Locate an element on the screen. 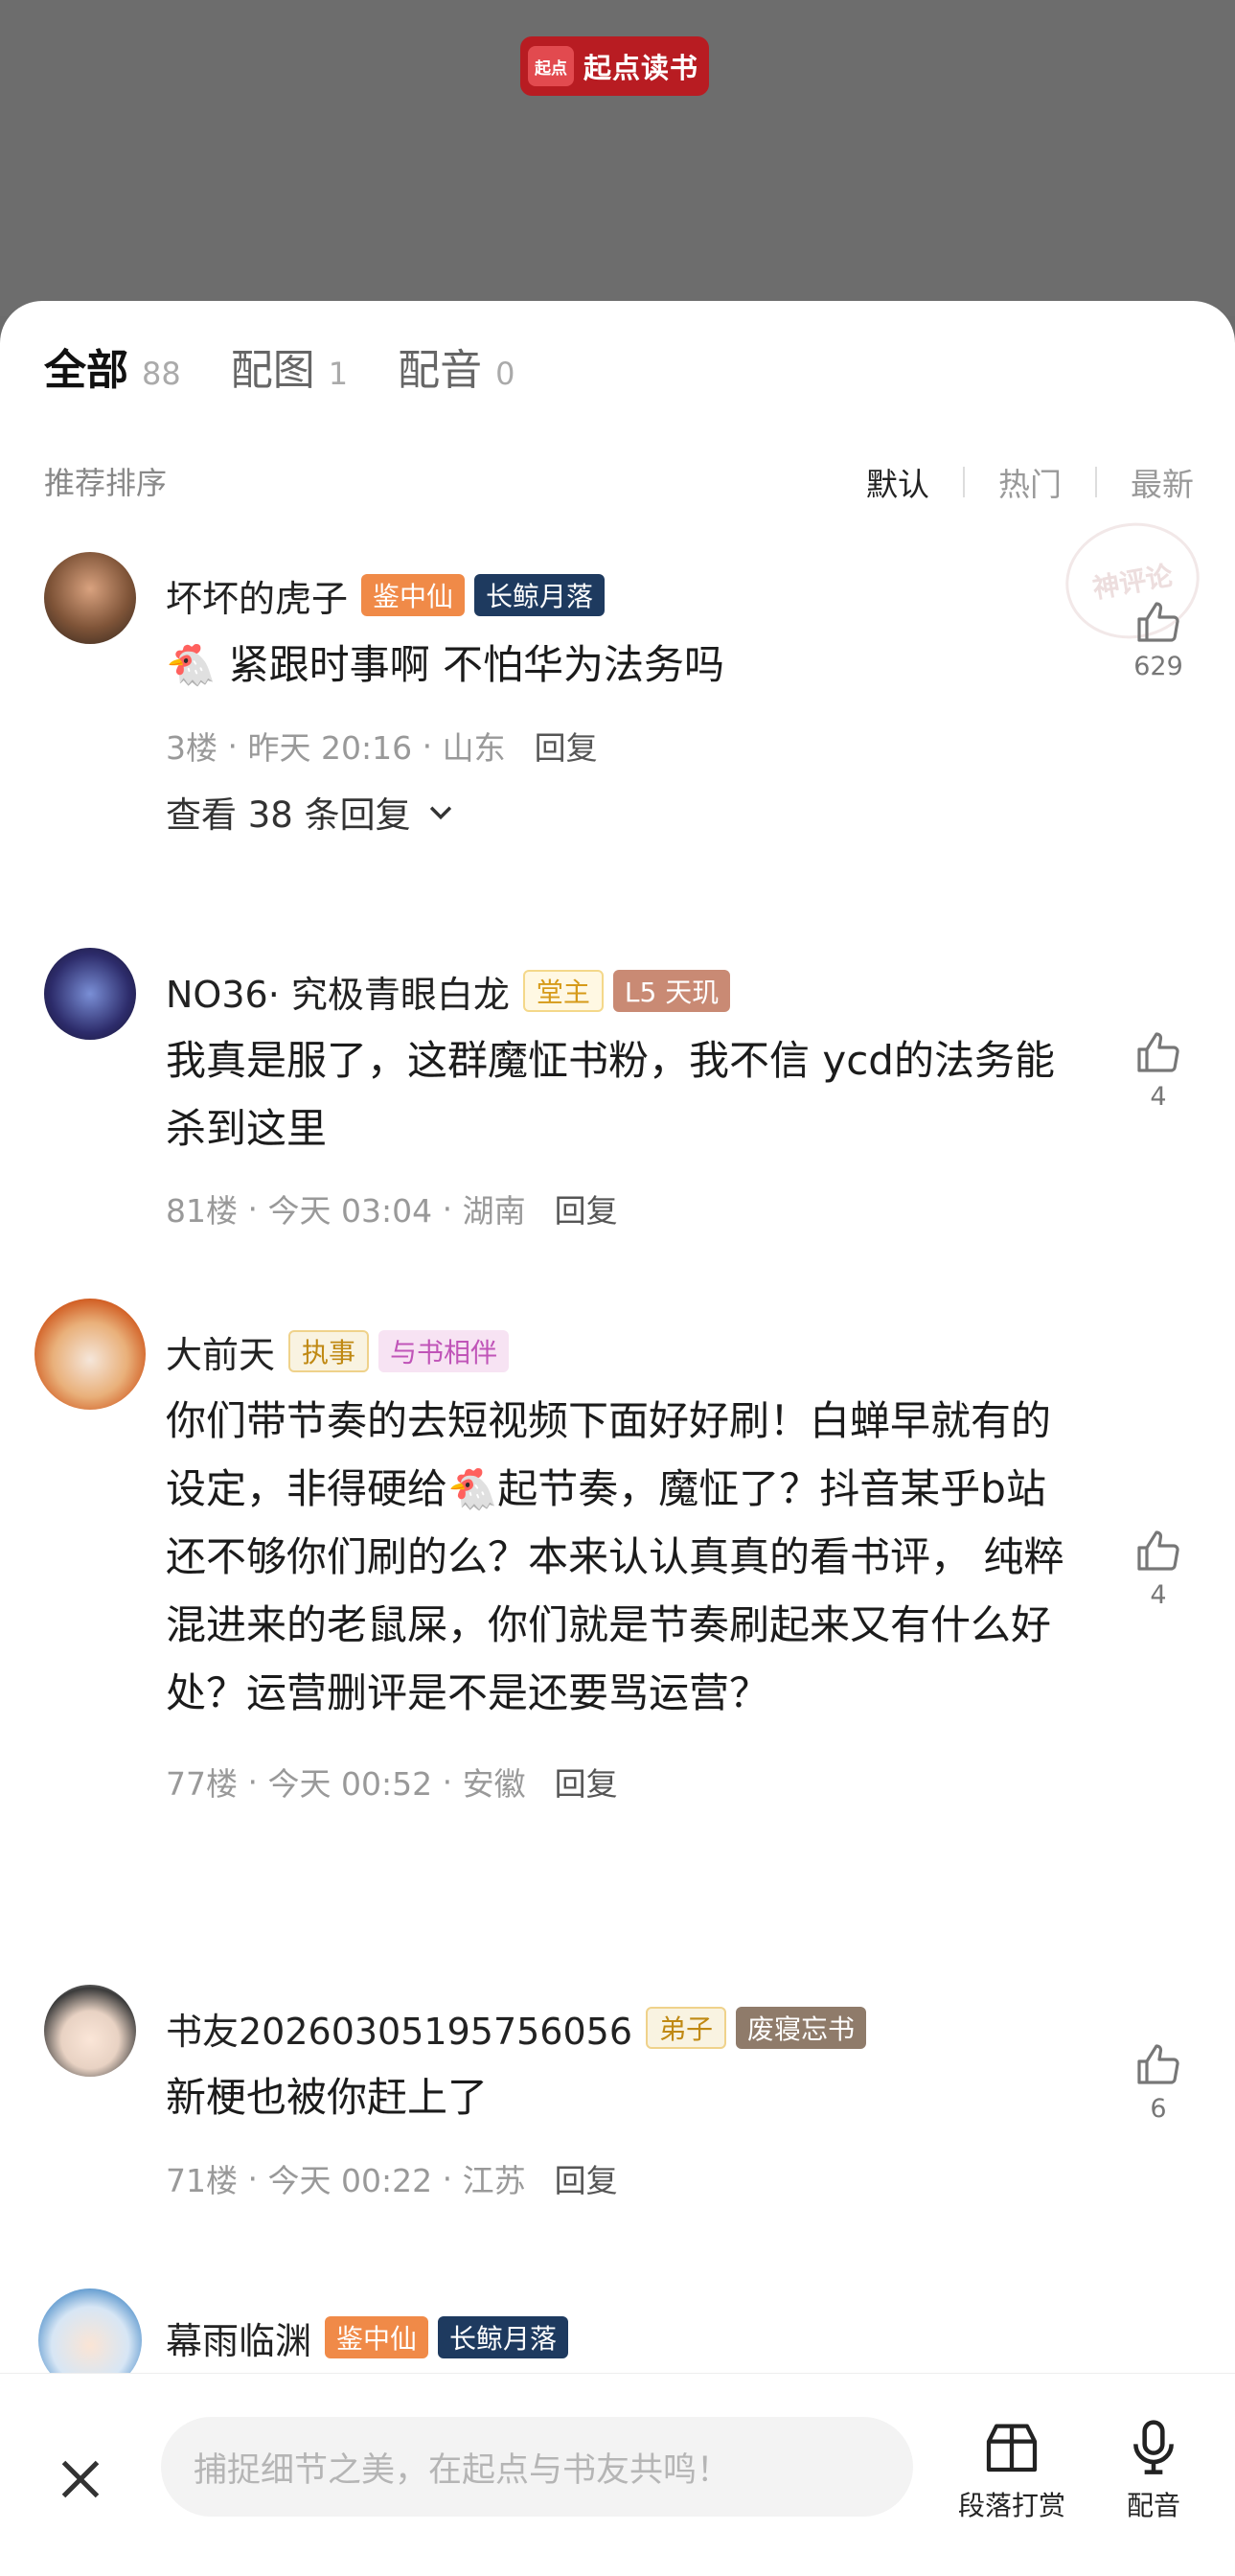 Image resolution: width=1235 pixels, height=2576 pixels. dub-button: 配音 is located at coordinates (1153, 2469).